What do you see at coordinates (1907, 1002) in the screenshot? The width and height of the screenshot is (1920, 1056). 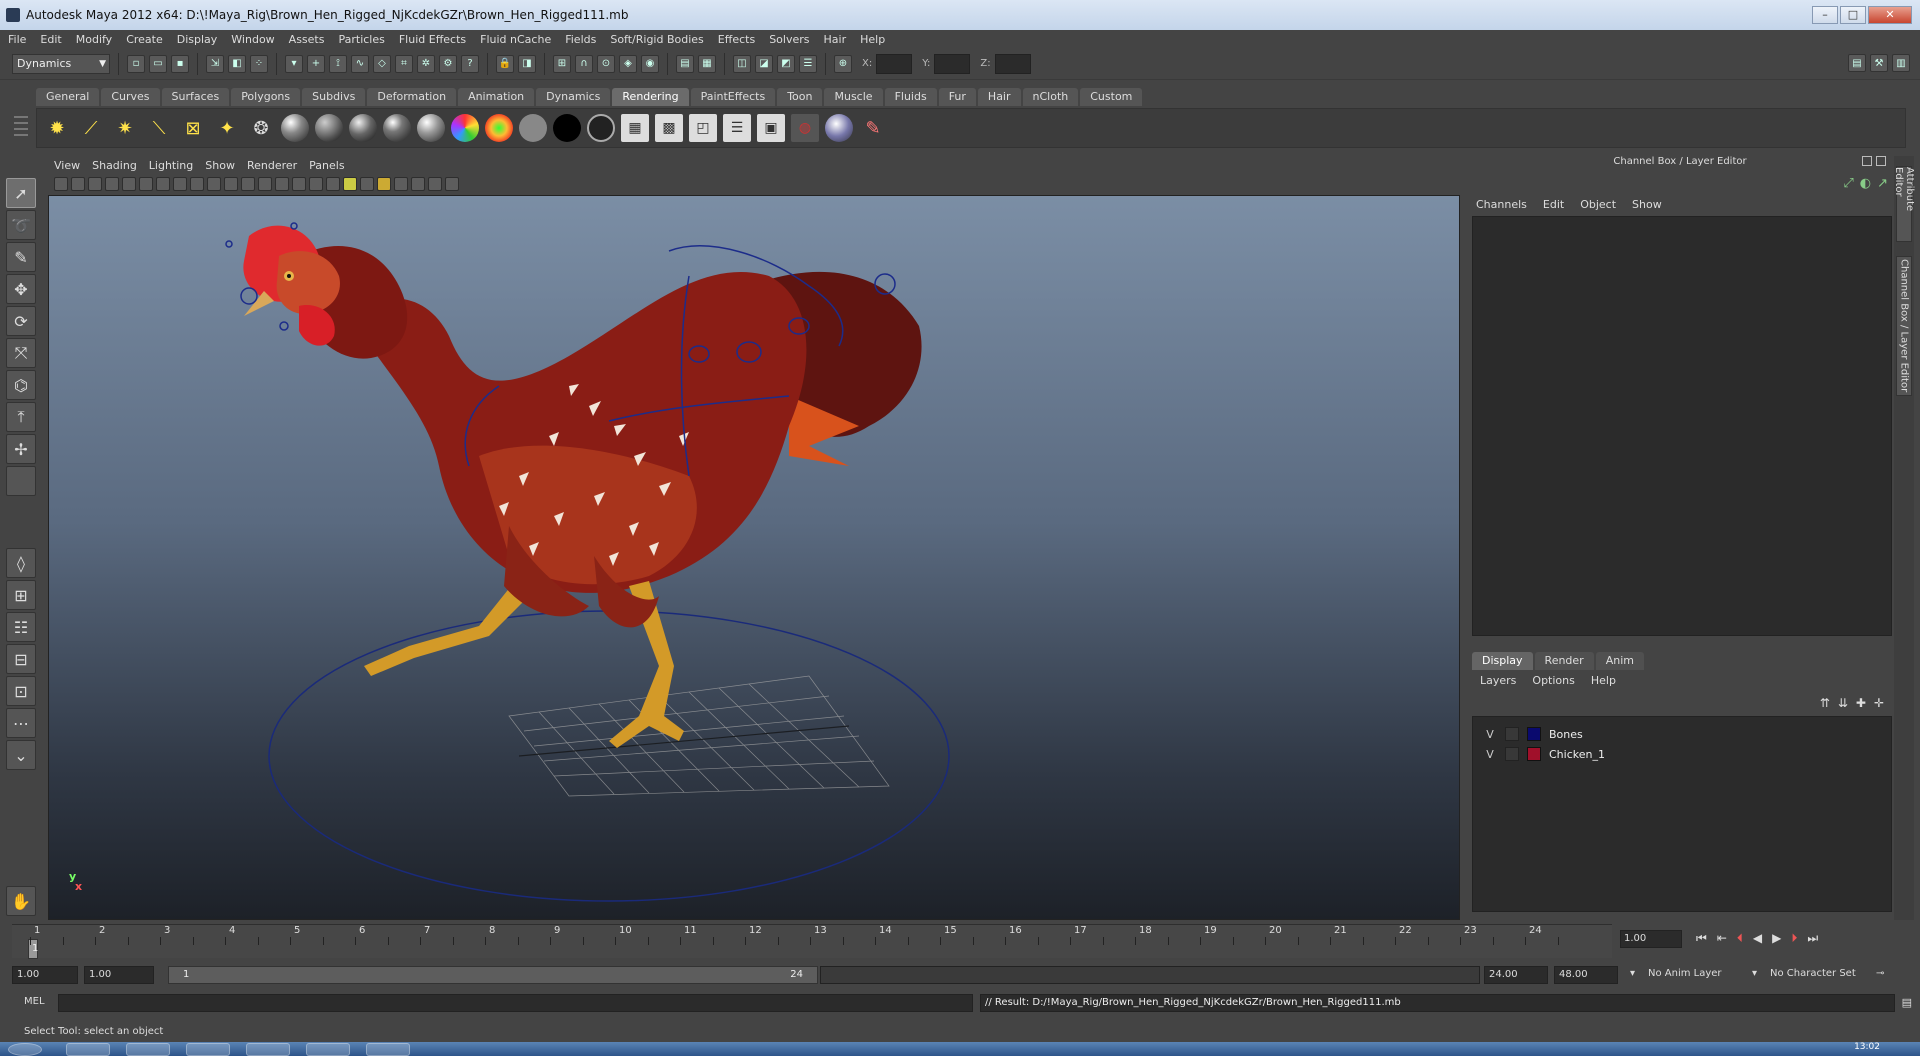 I see `script-editor-button-icon: ▤` at bounding box center [1907, 1002].